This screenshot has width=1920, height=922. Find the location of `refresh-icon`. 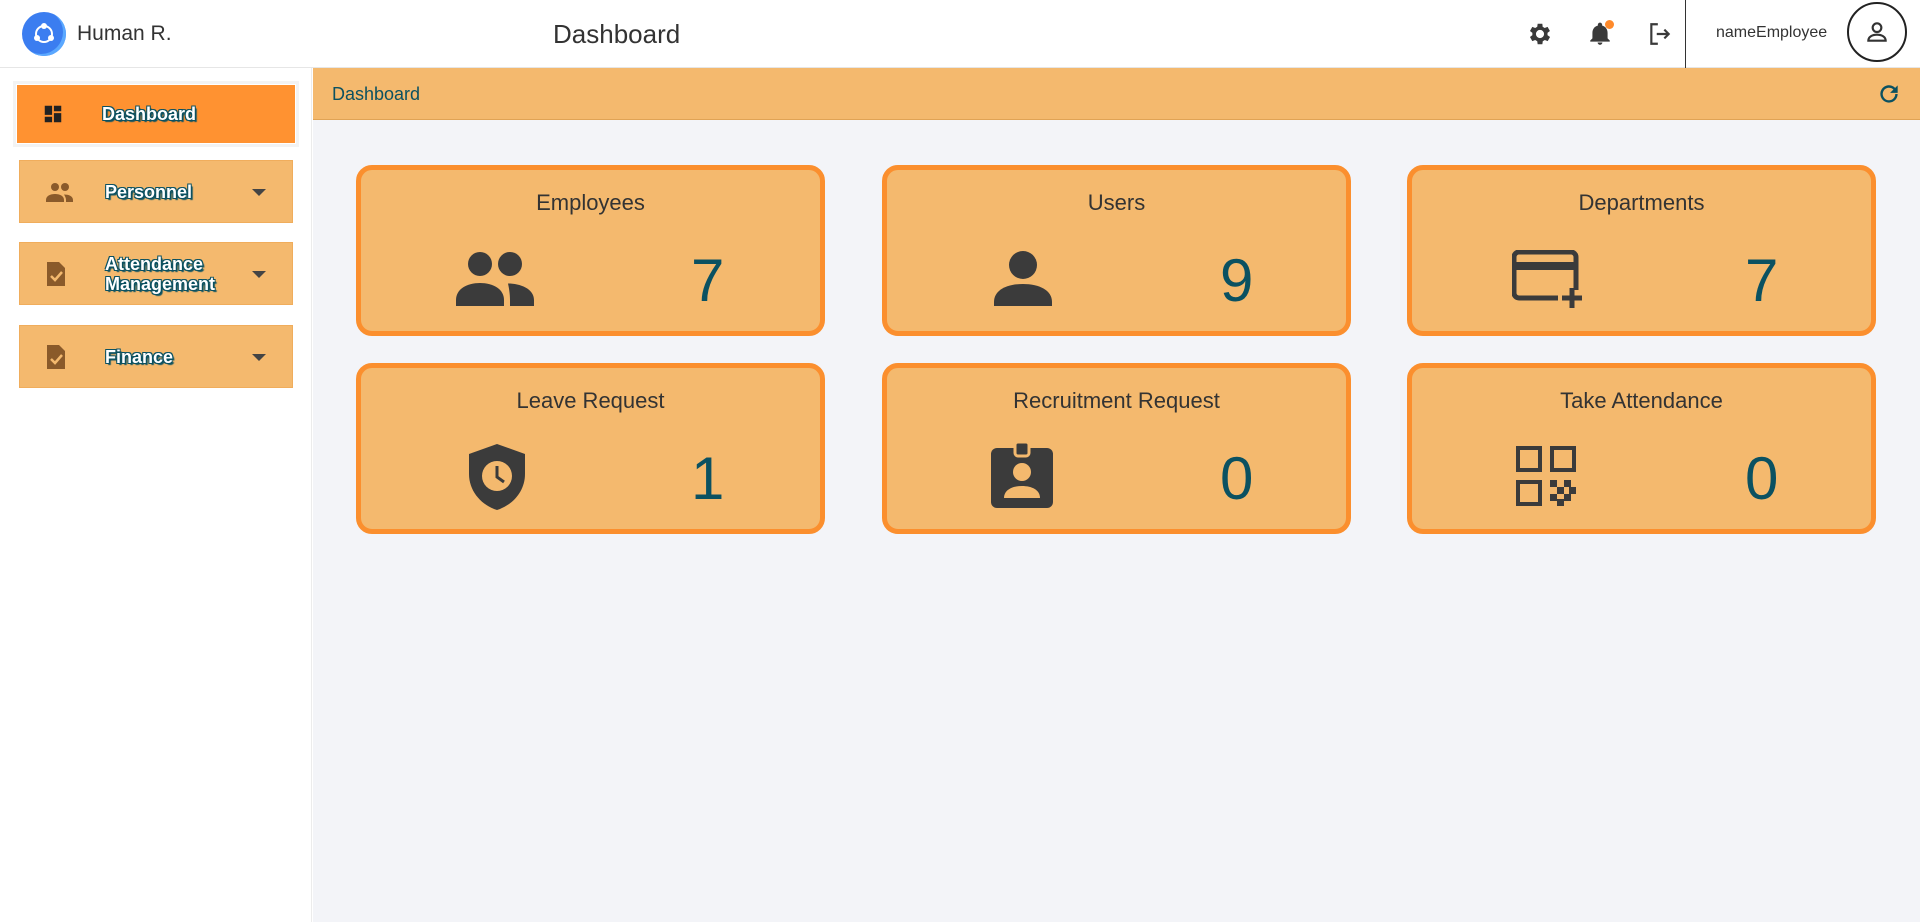

refresh-icon is located at coordinates (1889, 94).